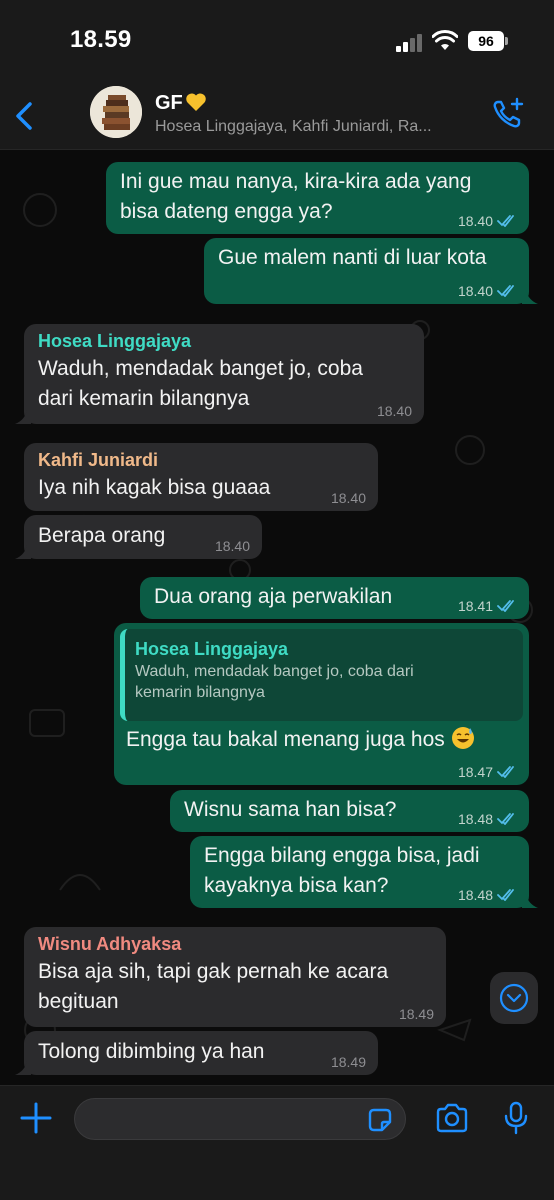  I want to click on status-bar: 18.59 96, so click(277, 41).